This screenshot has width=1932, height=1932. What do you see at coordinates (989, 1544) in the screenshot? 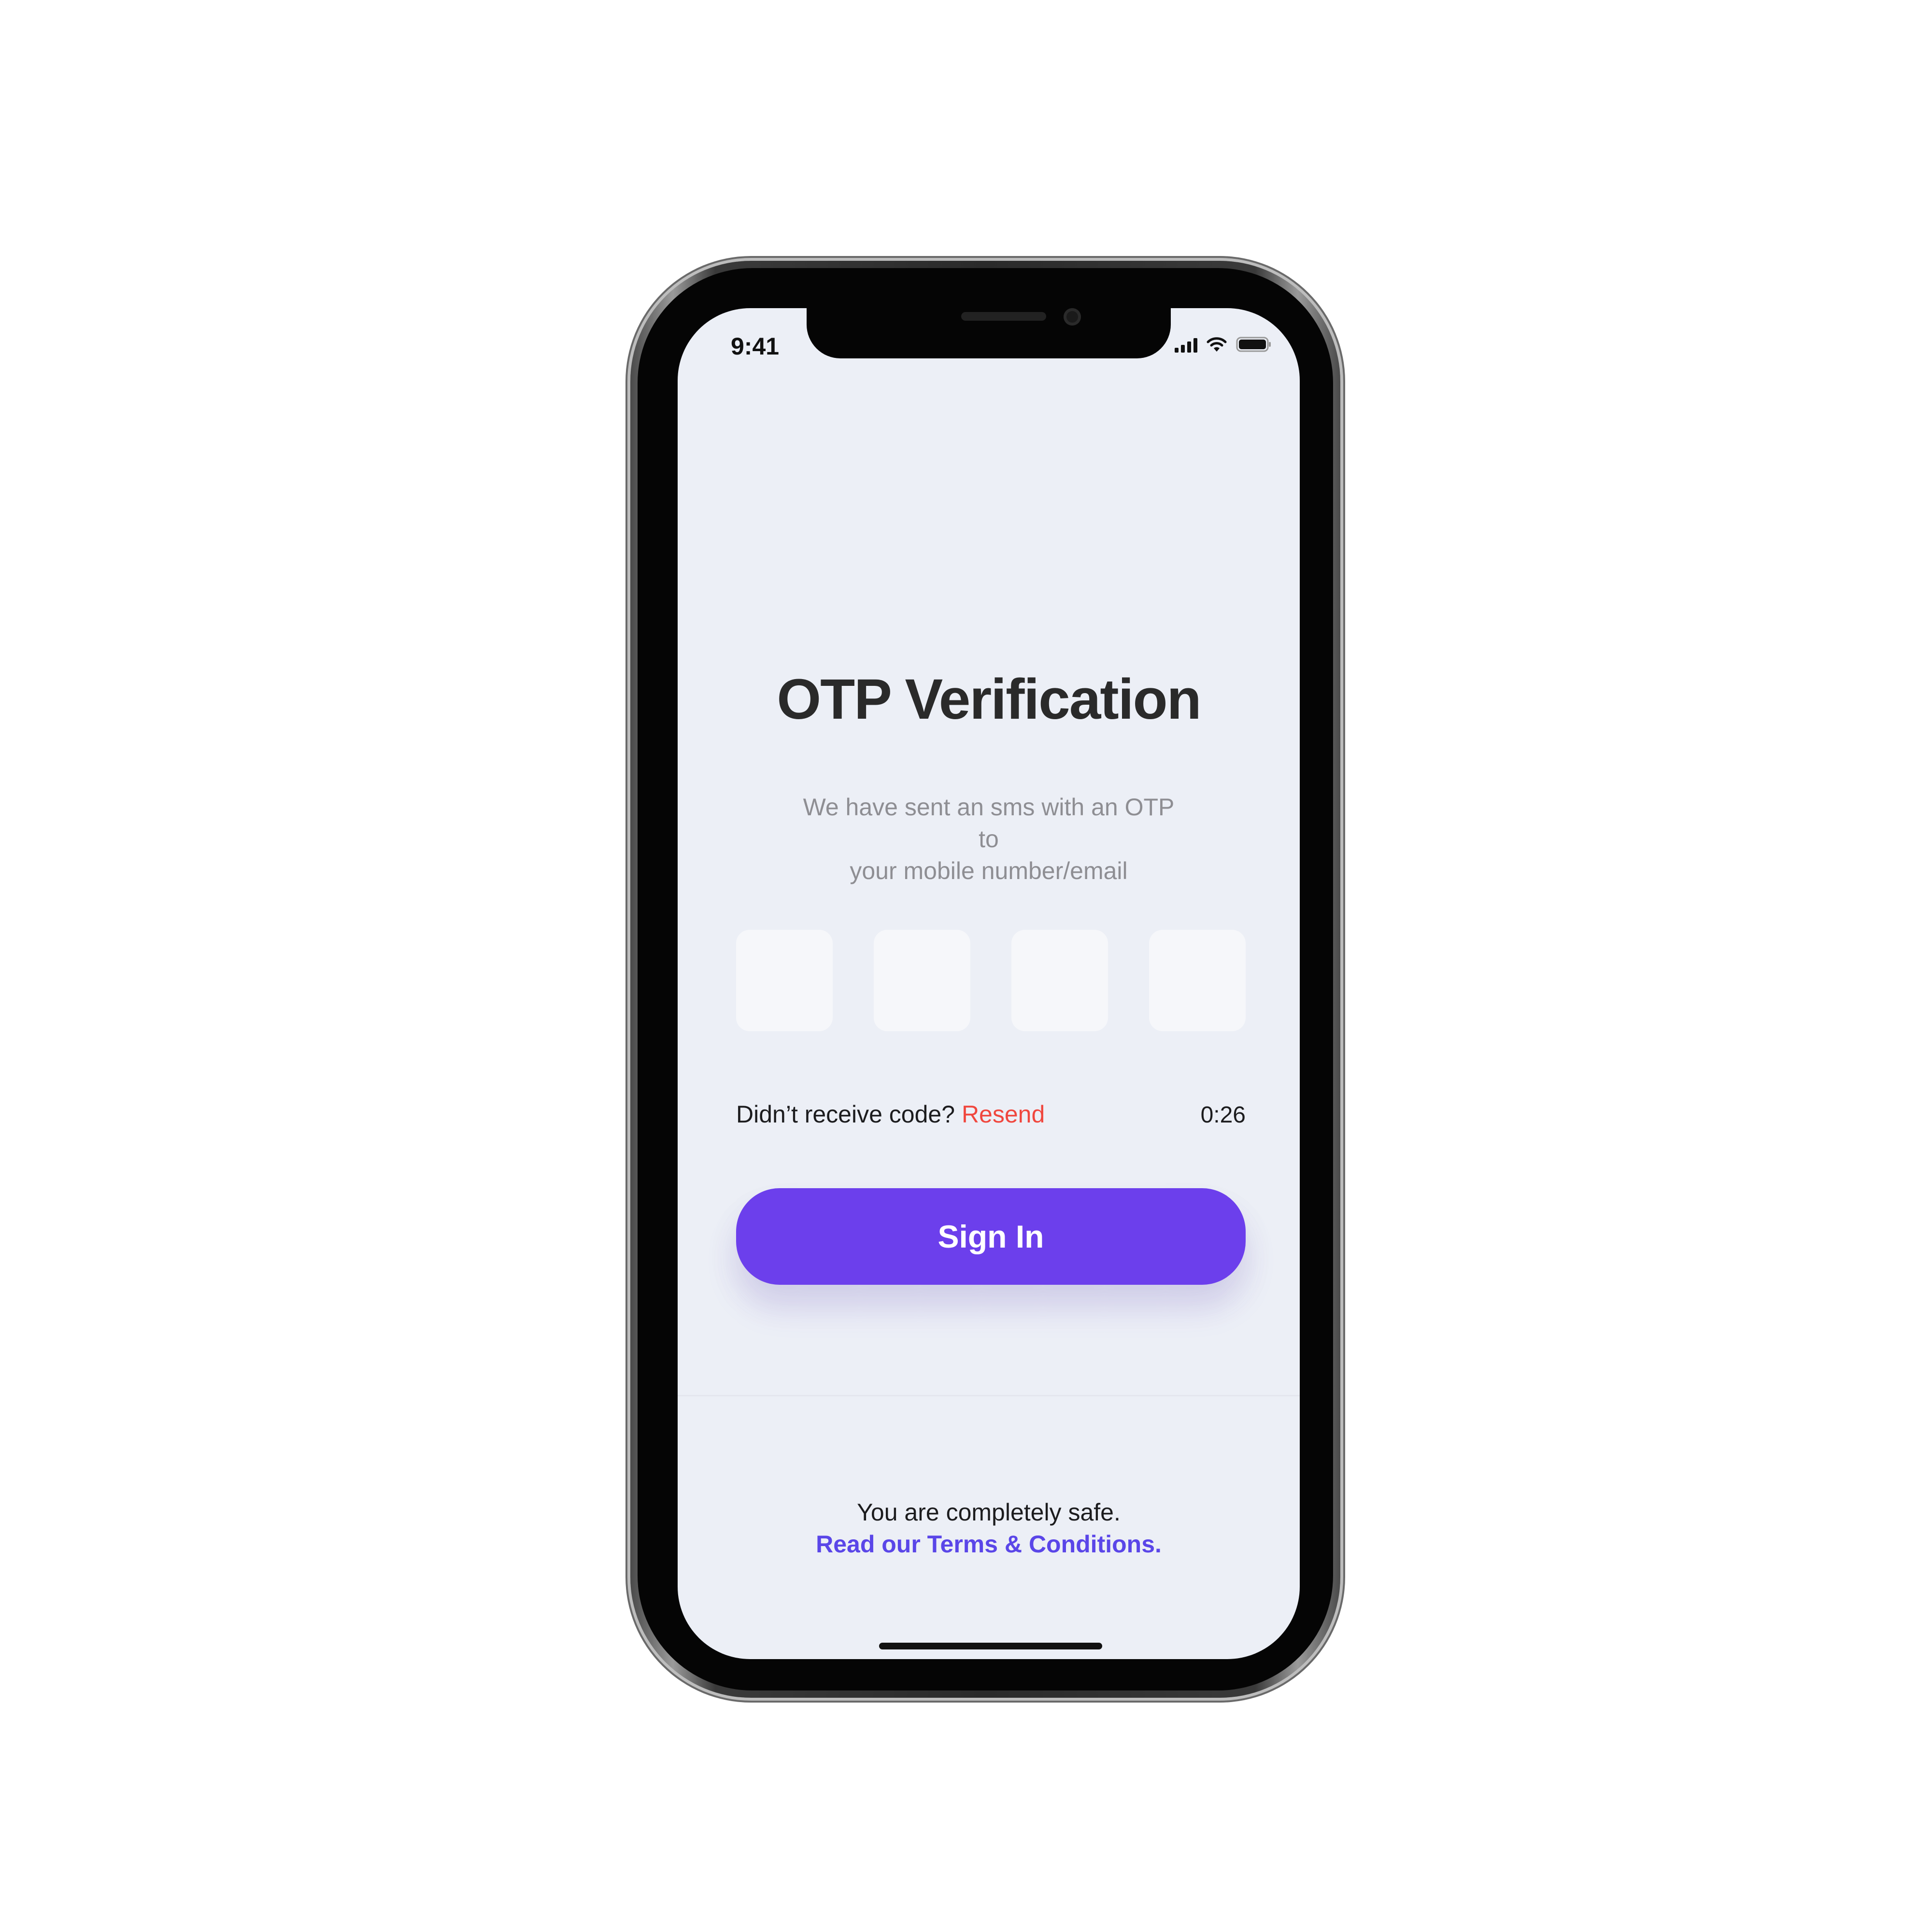
I see `terms-link: Read our Terms & Conditions.` at bounding box center [989, 1544].